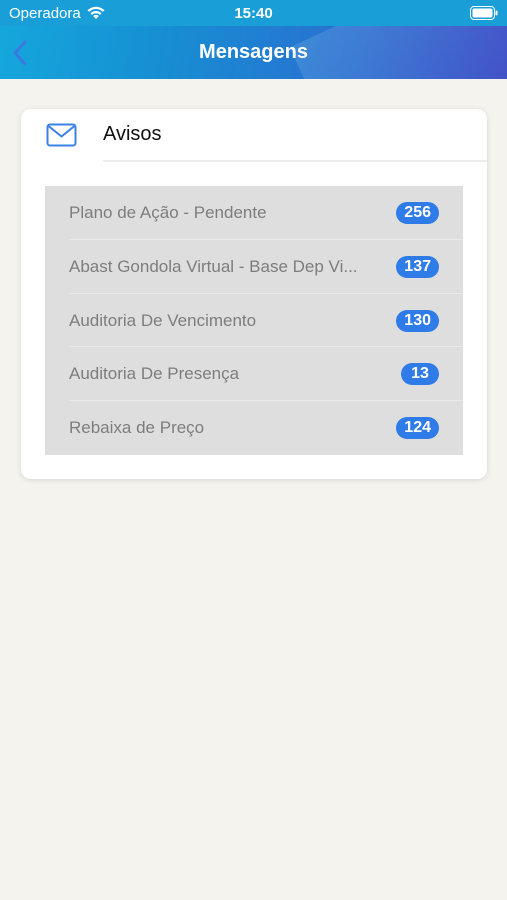 The height and width of the screenshot is (900, 507). What do you see at coordinates (266, 374) in the screenshot?
I see `list-item: Auditoria De Presença 13` at bounding box center [266, 374].